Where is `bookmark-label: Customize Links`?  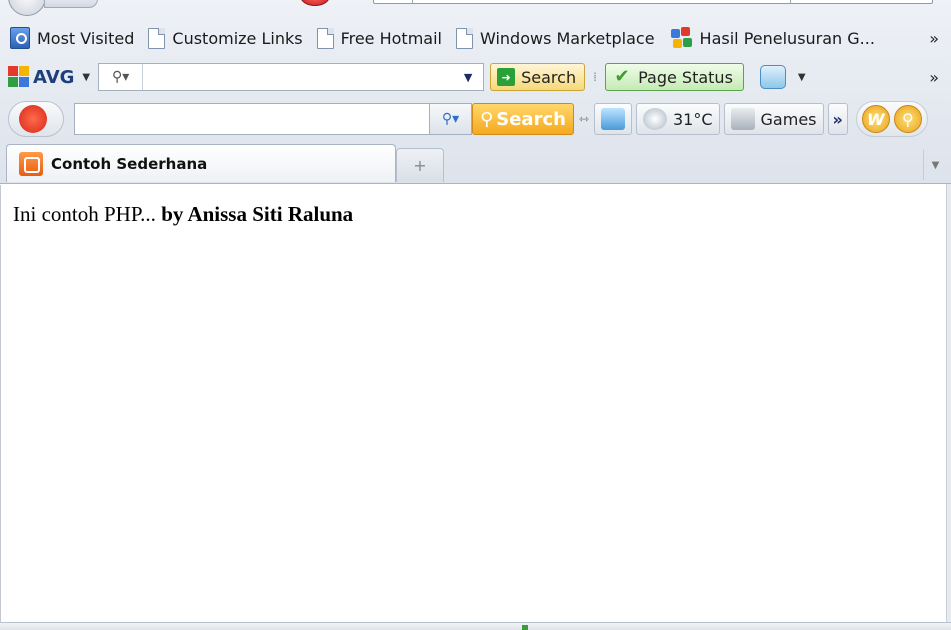 bookmark-label: Customize Links is located at coordinates (237, 38).